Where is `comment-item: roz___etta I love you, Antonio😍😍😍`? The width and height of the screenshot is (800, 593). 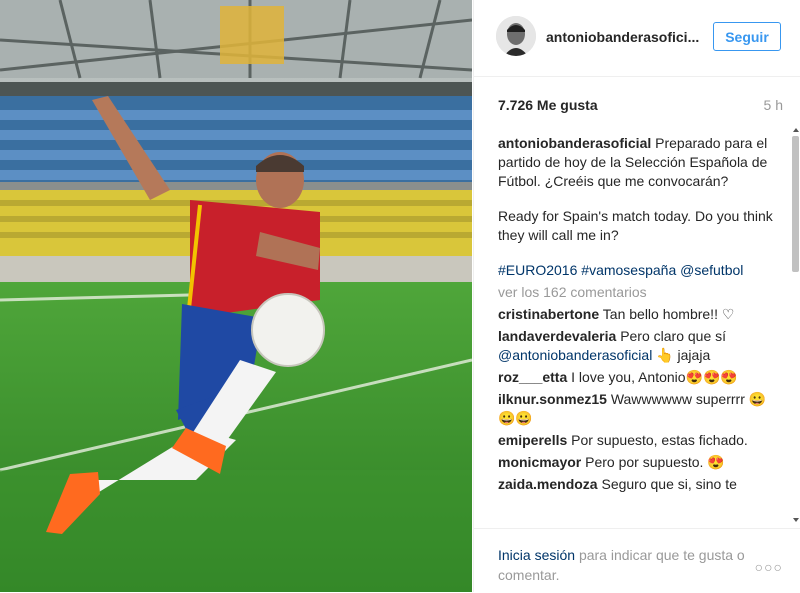
comment-item: roz___etta I love you, Antonio😍😍😍 is located at coordinates (638, 377).